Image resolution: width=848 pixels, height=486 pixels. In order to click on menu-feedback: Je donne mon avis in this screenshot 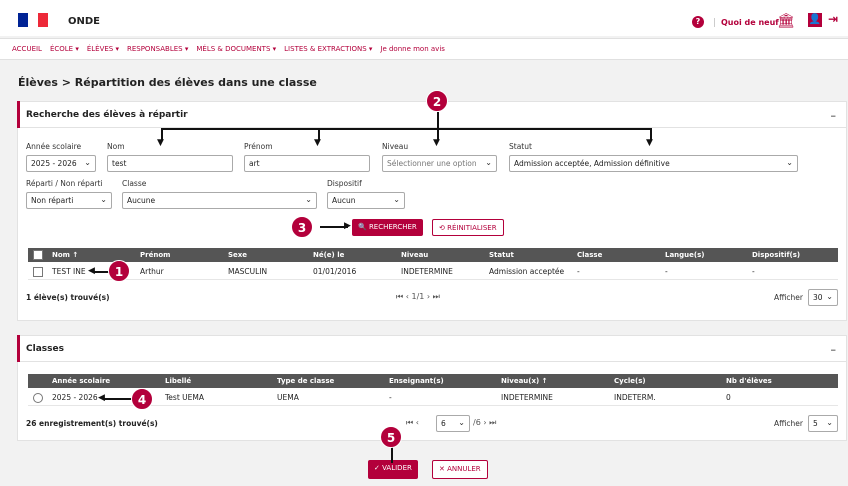, I will do `click(412, 49)`.